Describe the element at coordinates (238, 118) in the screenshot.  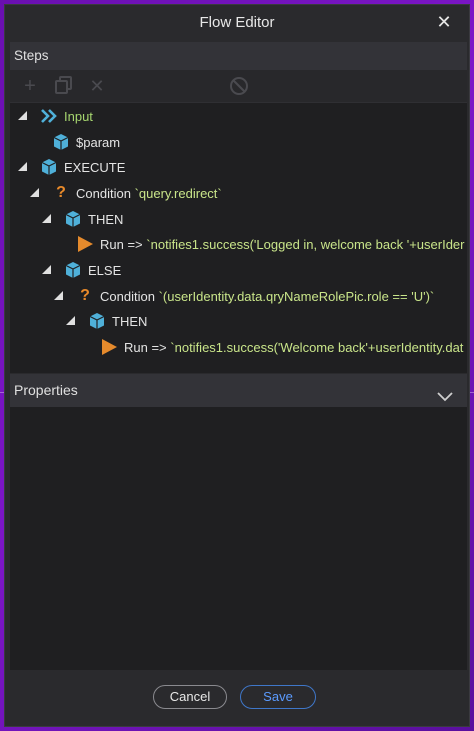
I see `tree-node-input: Input` at that location.